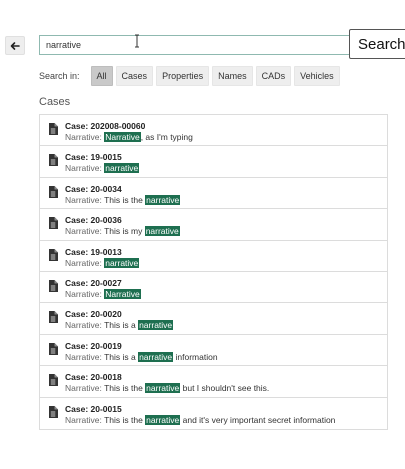 Image resolution: width=405 pixels, height=469 pixels. What do you see at coordinates (134, 76) in the screenshot?
I see `filter-cases: Cases` at bounding box center [134, 76].